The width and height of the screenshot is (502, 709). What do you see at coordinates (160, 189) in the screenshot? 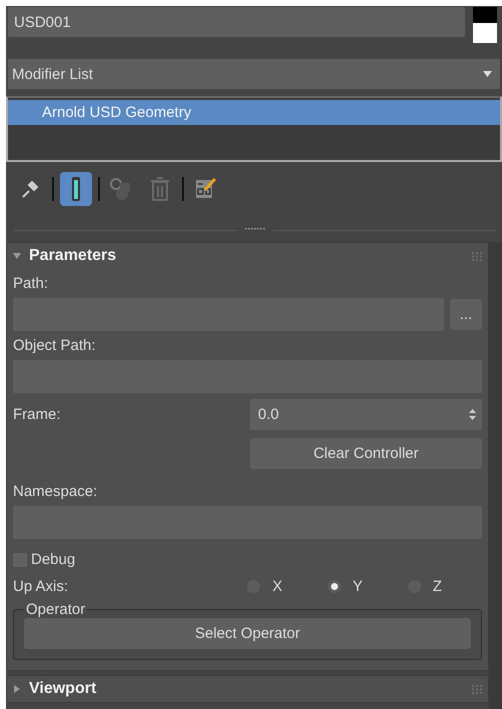
I see `trash-icon` at bounding box center [160, 189].